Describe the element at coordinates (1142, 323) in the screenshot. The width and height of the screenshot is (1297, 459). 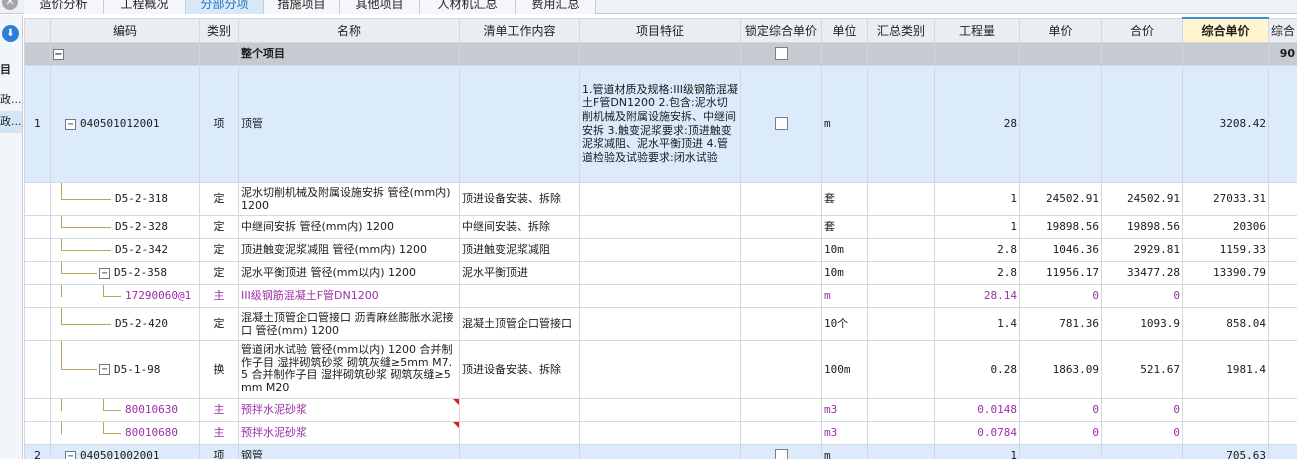
I see `row-total-price: 1093.9` at that location.